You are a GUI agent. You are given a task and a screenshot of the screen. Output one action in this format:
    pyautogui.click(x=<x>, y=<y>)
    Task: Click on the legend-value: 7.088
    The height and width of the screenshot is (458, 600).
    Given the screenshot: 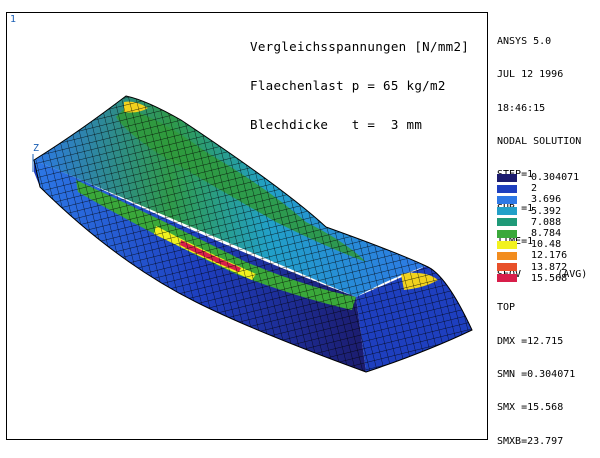 What is the action you would take?
    pyautogui.click(x=546, y=222)
    